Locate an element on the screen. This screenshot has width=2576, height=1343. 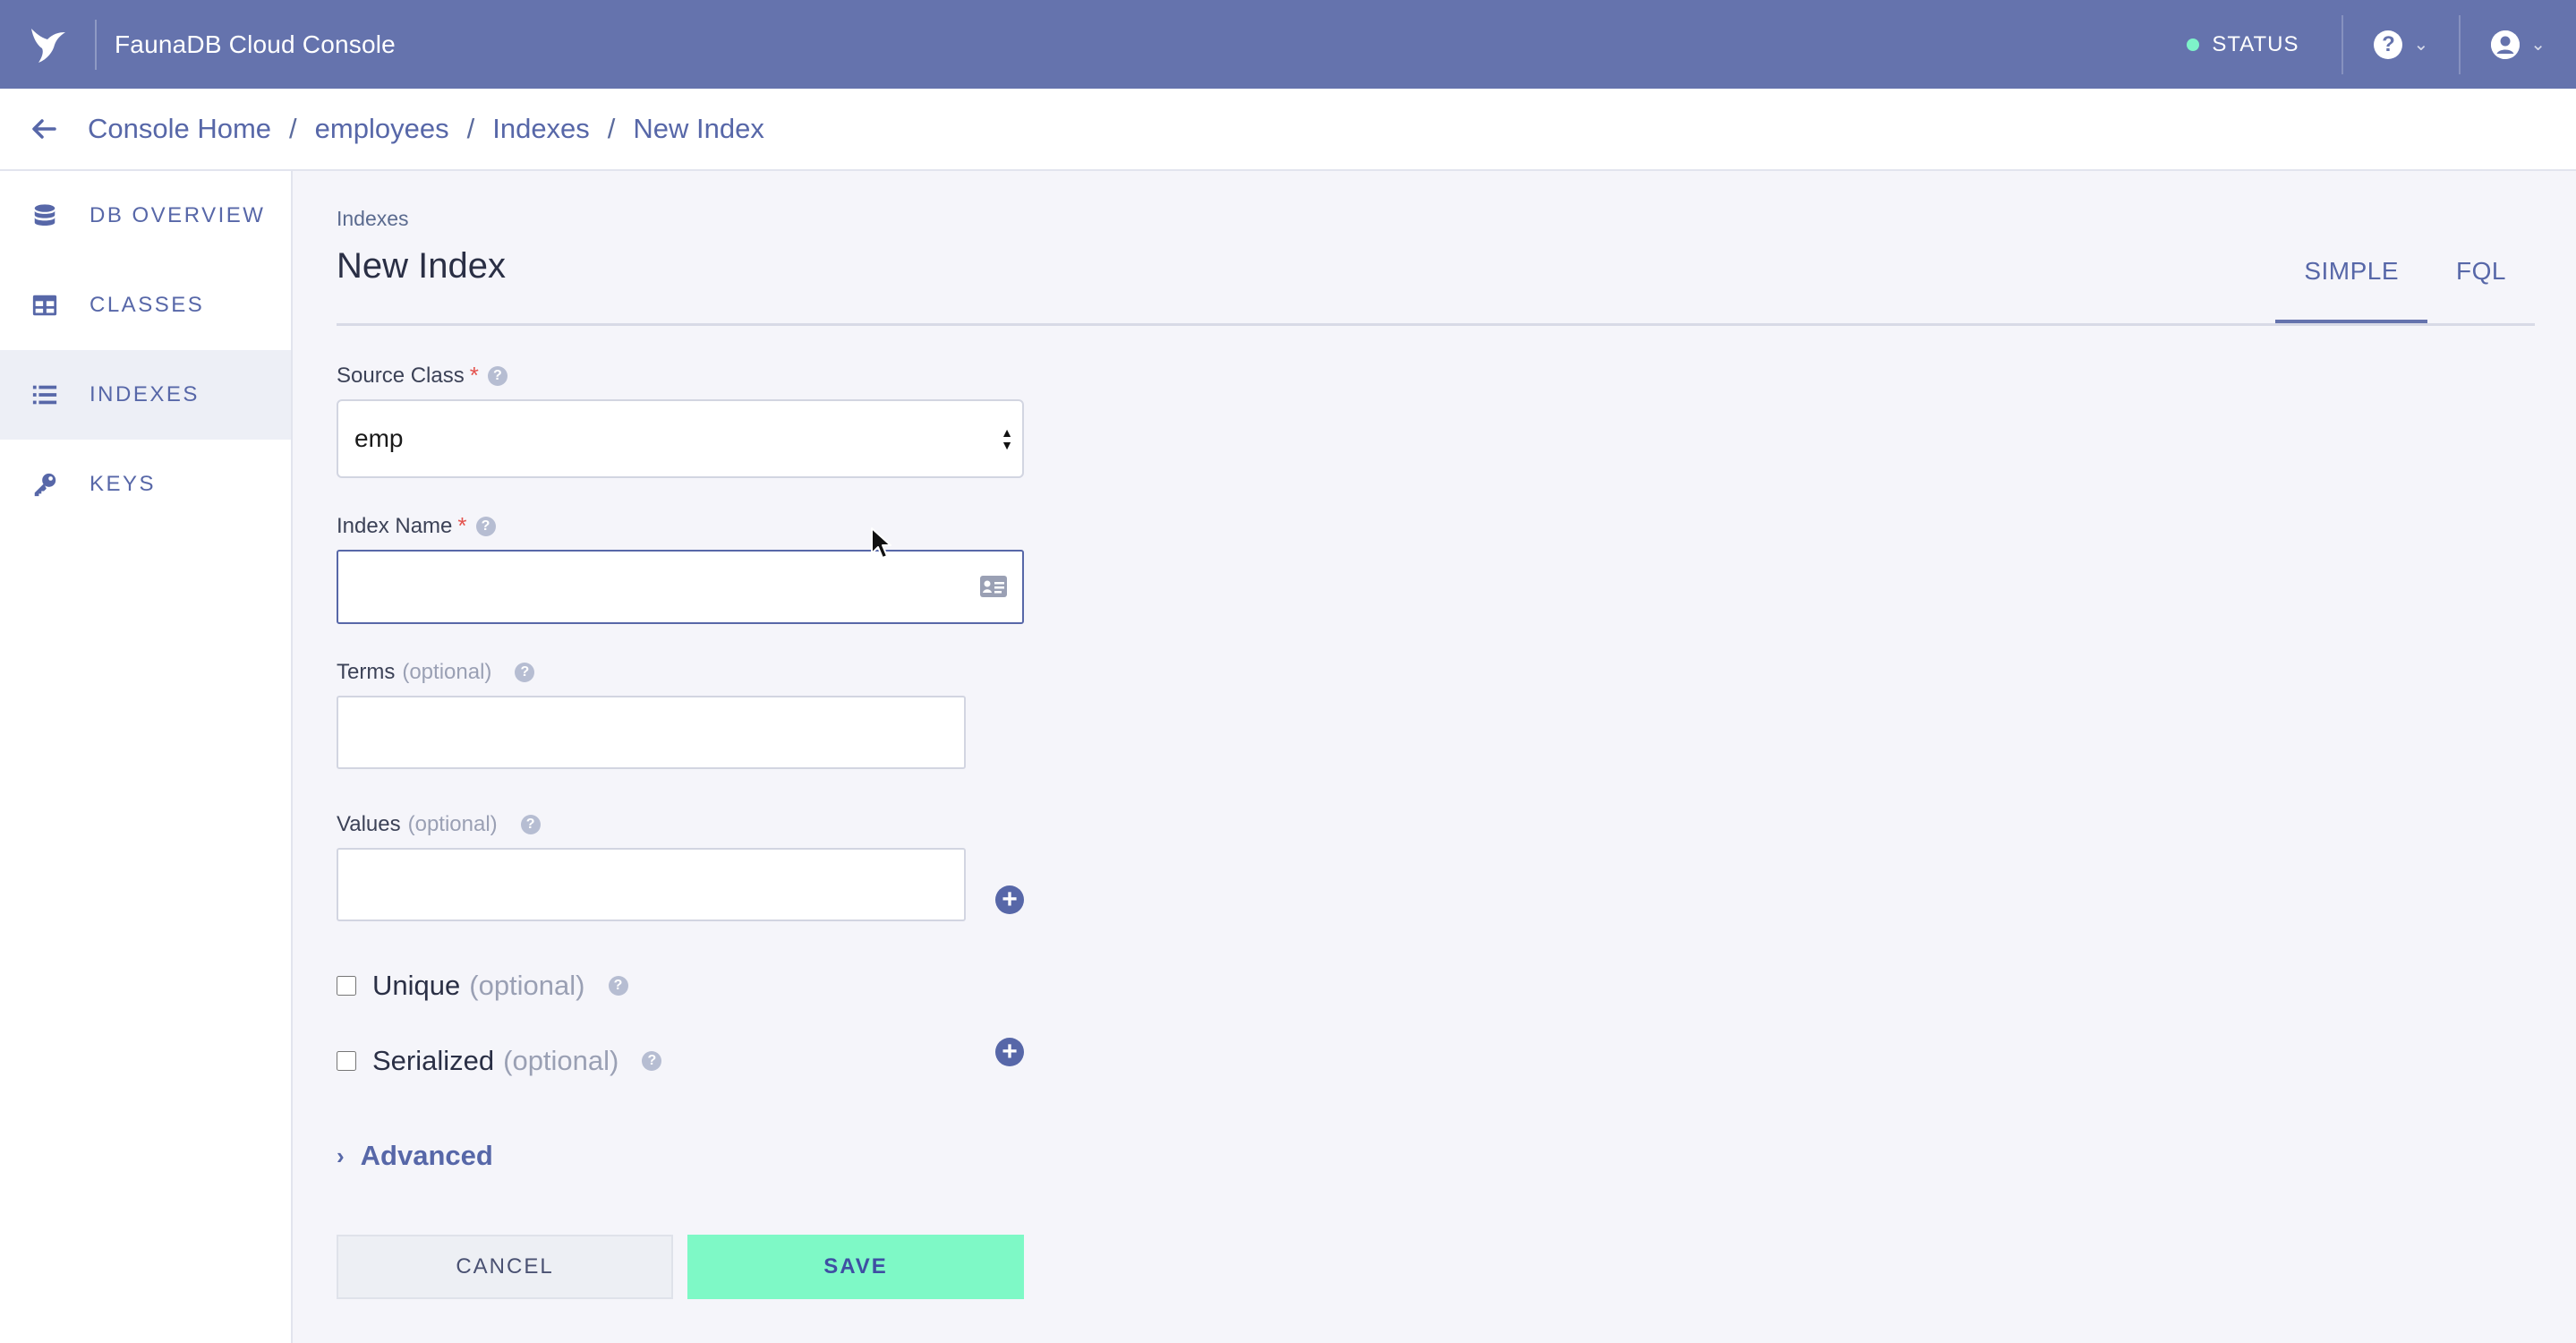
breadcrumb-database: employees is located at coordinates (382, 129).